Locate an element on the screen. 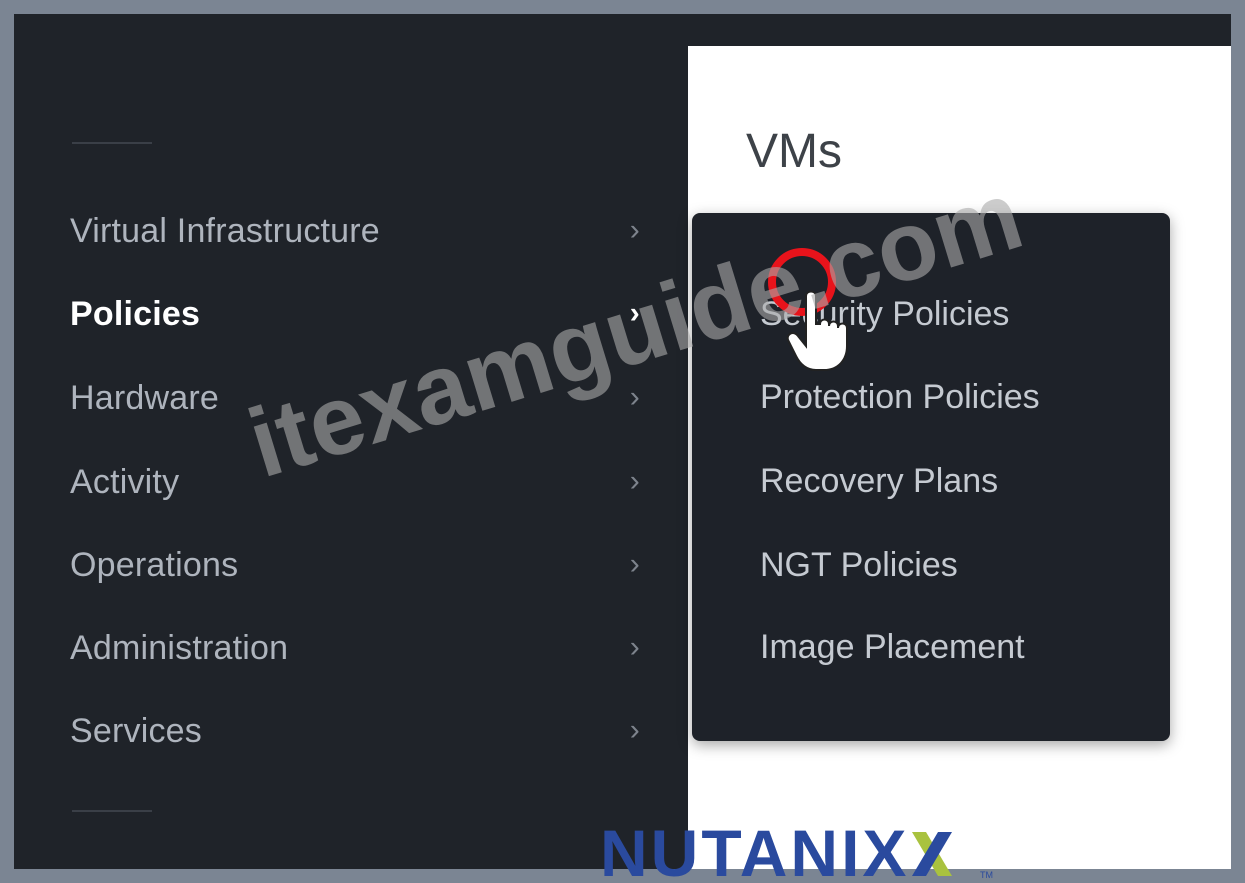 The image size is (1245, 883). sidebar-item-label: Operations is located at coordinates (154, 564).